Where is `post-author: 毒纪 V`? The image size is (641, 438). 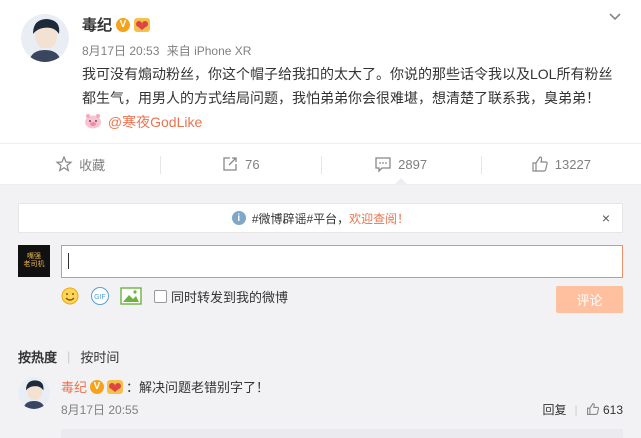
post-author: 毒纪 V is located at coordinates (116, 24).